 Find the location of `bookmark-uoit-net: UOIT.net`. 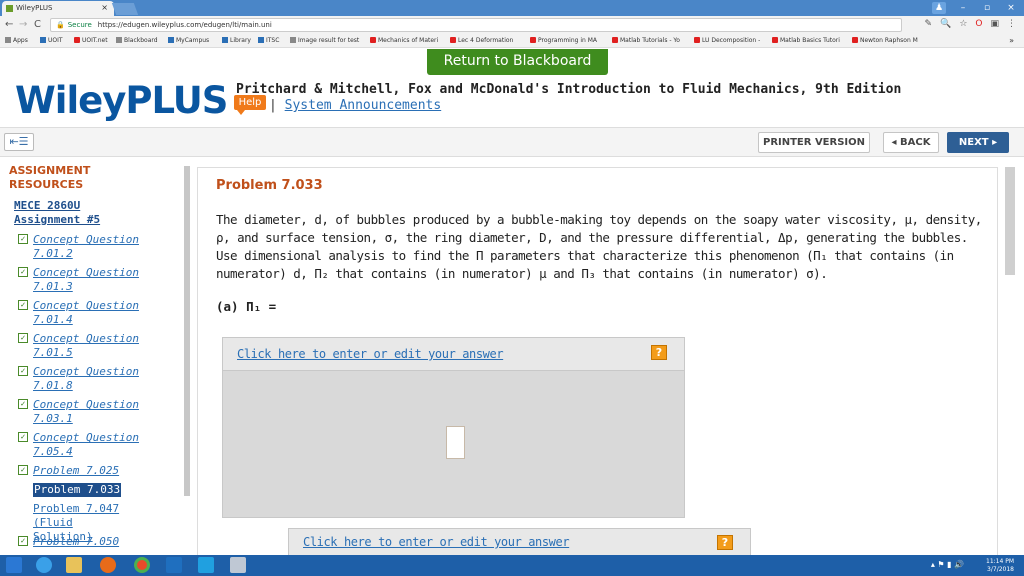

bookmark-uoit-net: UOIT.net is located at coordinates (91, 40).